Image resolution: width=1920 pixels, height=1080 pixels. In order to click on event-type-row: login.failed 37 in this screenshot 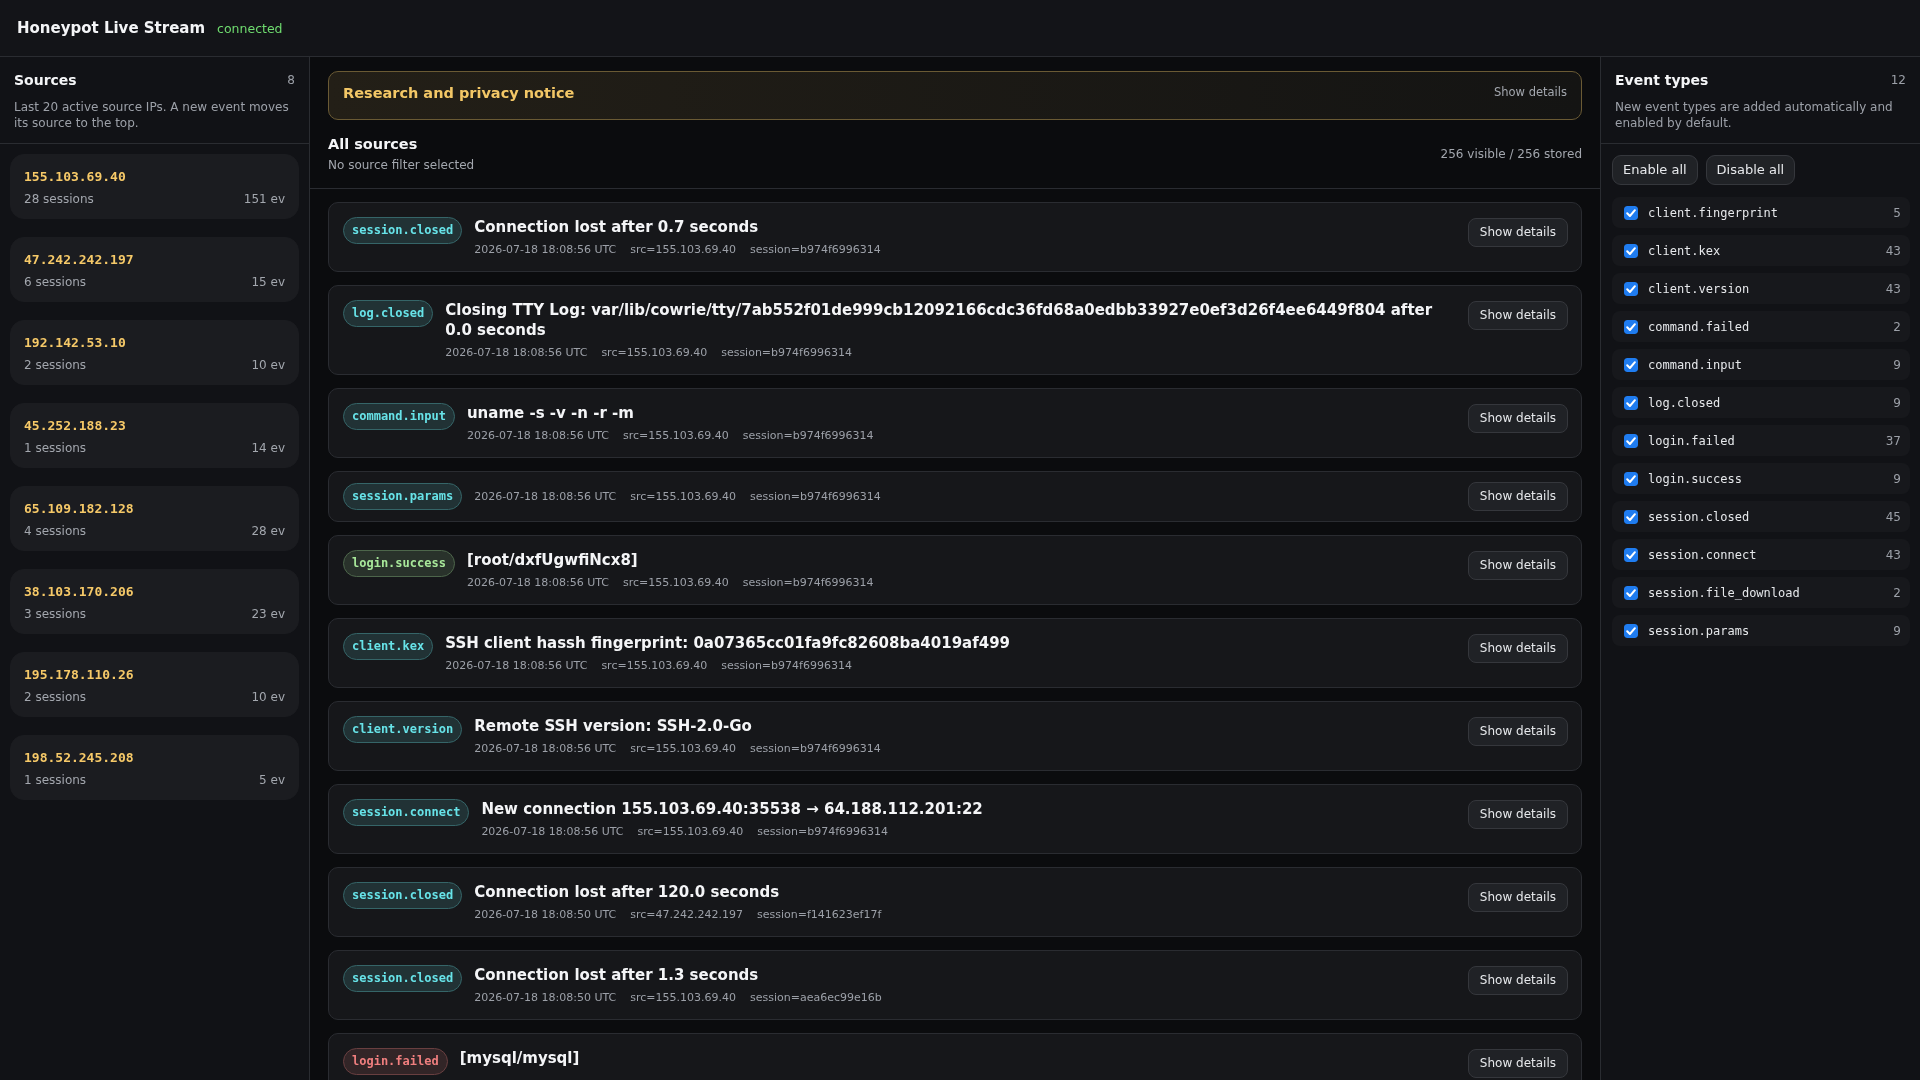, I will do `click(1761, 440)`.